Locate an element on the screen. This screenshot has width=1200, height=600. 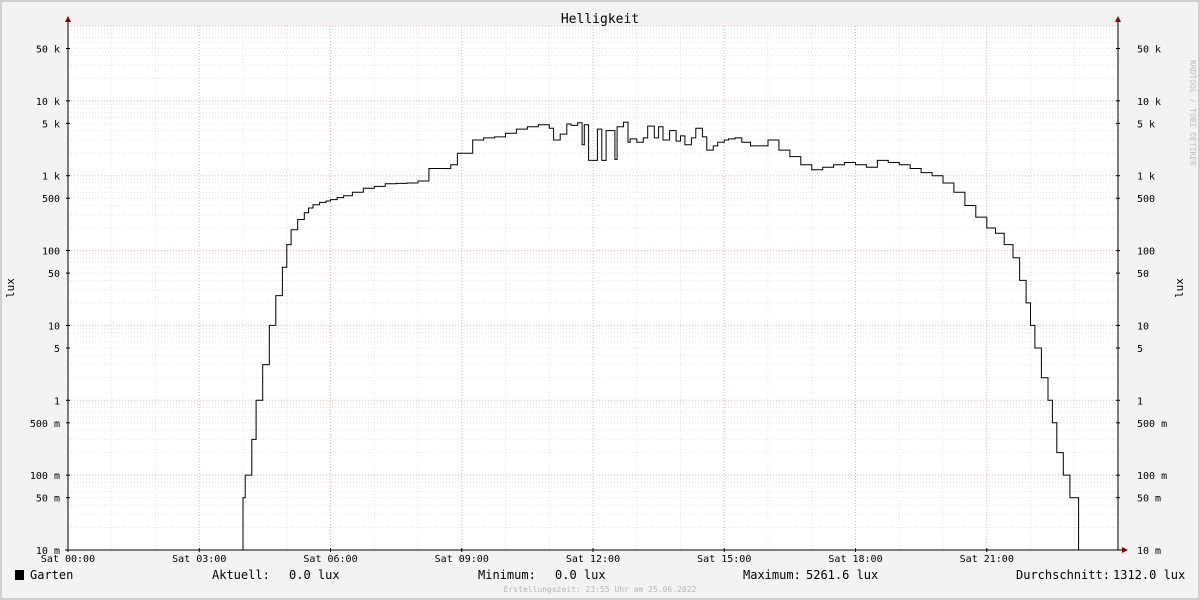
legend-min-label: Minimum: is located at coordinates (507, 575).